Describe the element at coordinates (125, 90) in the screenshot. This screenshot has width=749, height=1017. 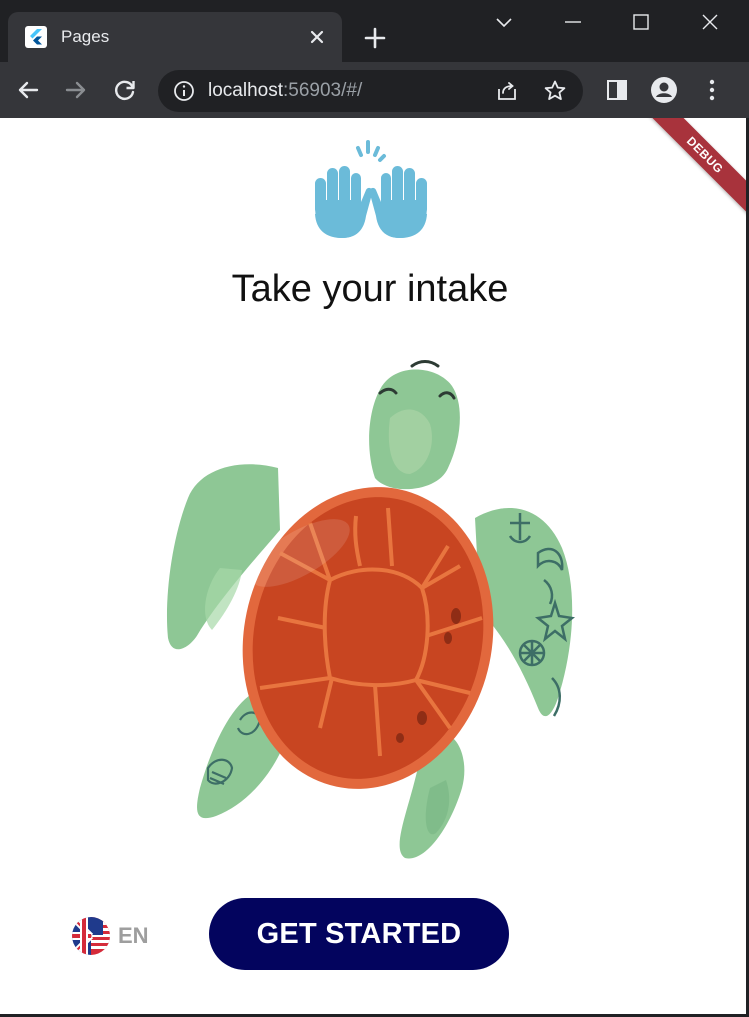
I see `reload-icon` at that location.